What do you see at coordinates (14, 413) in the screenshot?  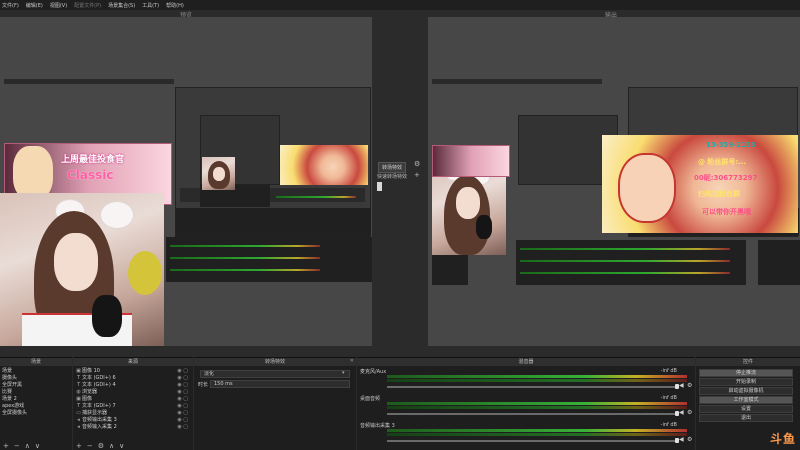 I see `scene-item: 全屏摄像头` at bounding box center [14, 413].